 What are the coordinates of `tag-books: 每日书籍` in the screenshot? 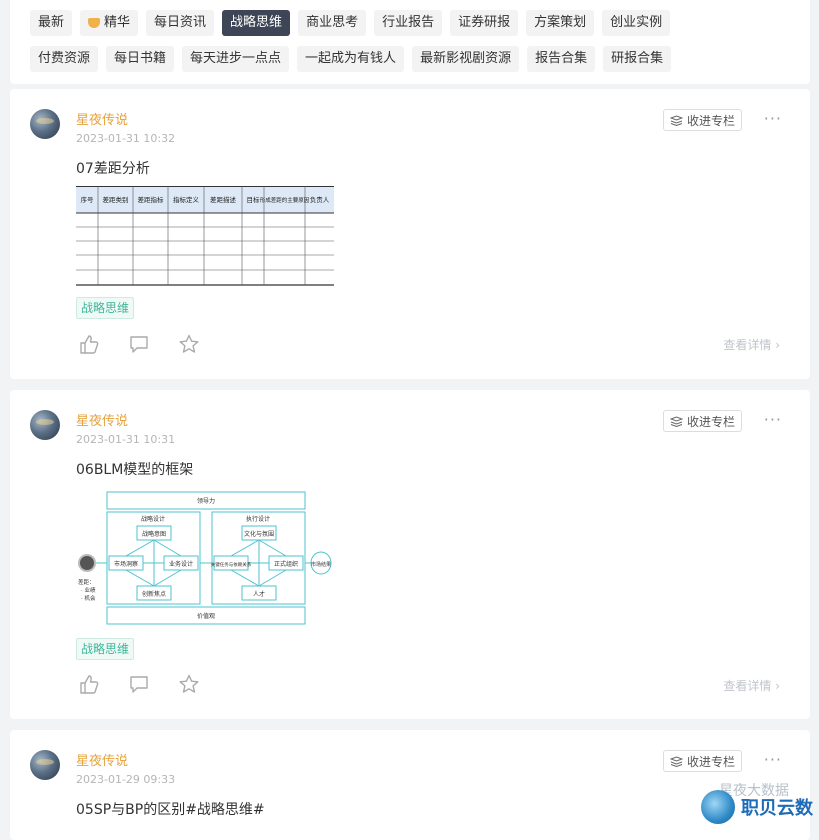 It's located at (140, 59).